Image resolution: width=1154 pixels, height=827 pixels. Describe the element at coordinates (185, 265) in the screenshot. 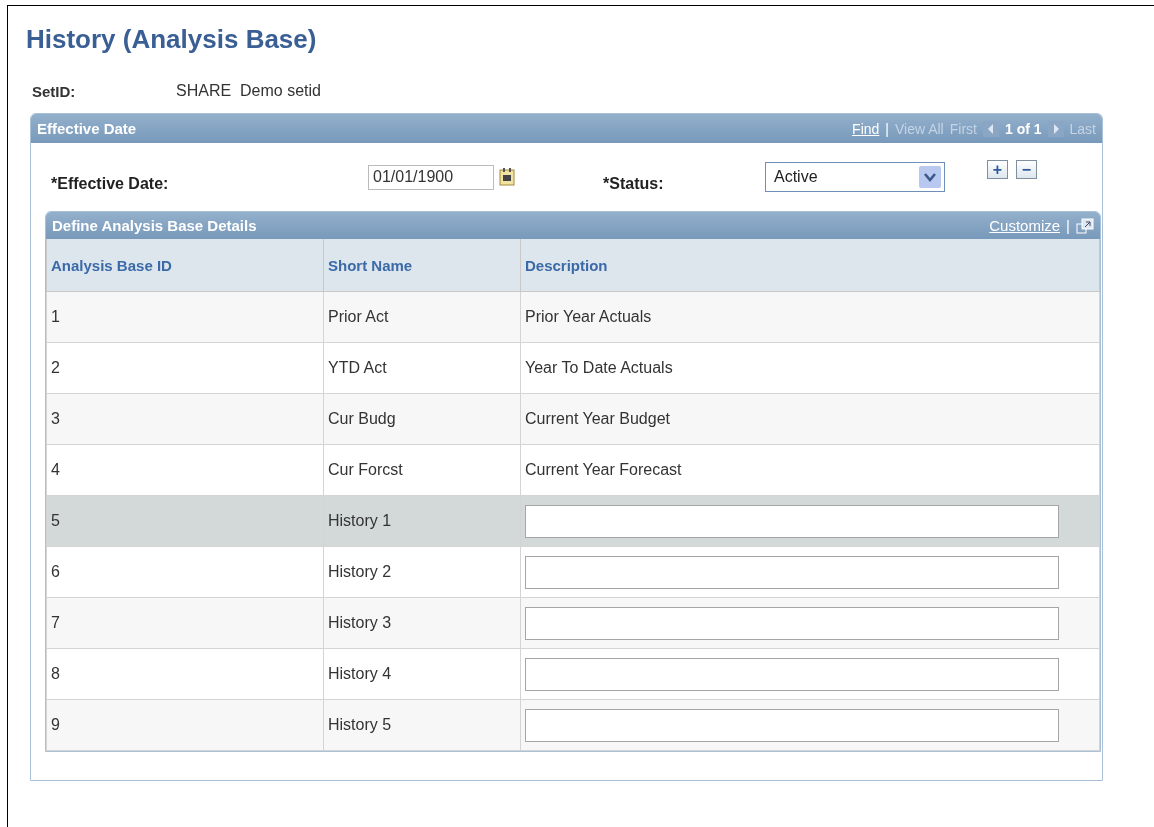

I see `column-header: Analysis Base ID` at that location.